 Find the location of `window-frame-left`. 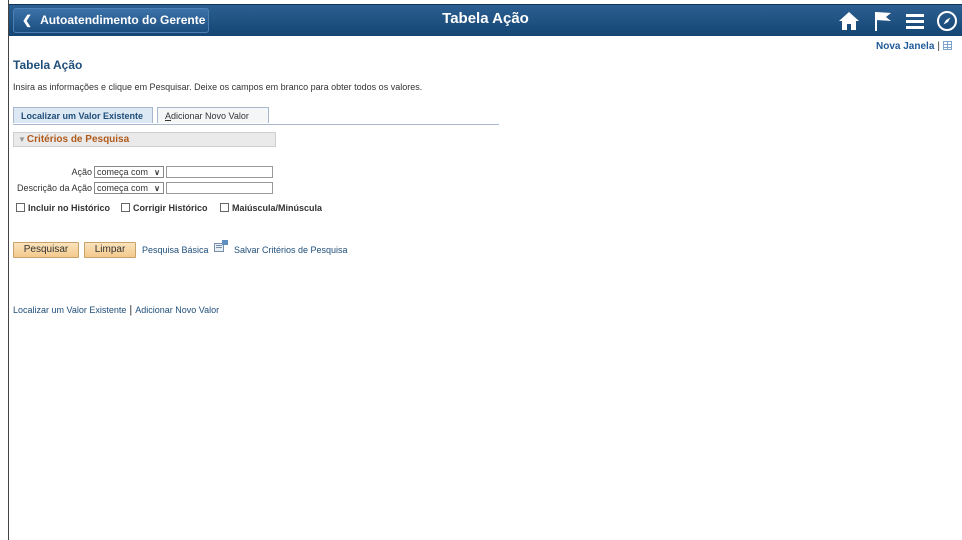

window-frame-left is located at coordinates (4, 270).